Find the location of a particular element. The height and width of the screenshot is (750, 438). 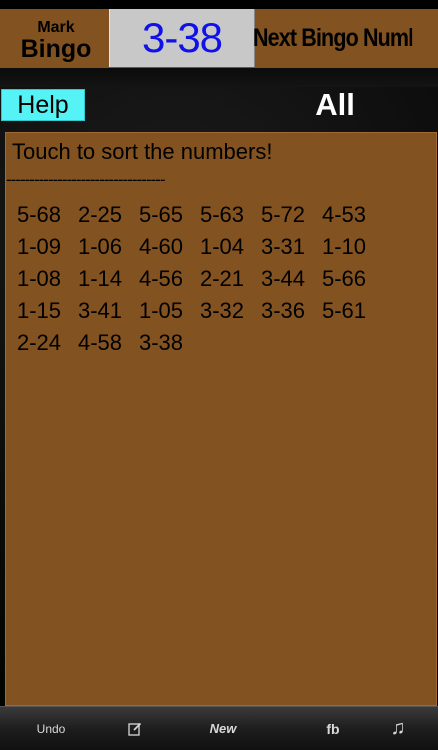

called-number: 1-09 is located at coordinates (39, 246).